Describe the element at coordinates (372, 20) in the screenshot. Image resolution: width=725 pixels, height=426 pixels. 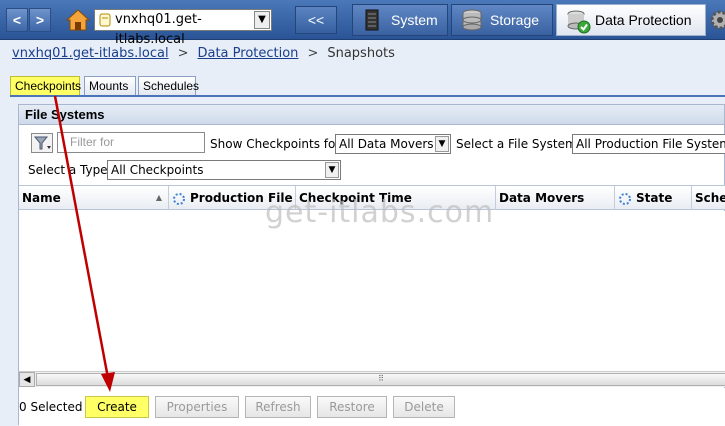
I see `server-icon` at that location.